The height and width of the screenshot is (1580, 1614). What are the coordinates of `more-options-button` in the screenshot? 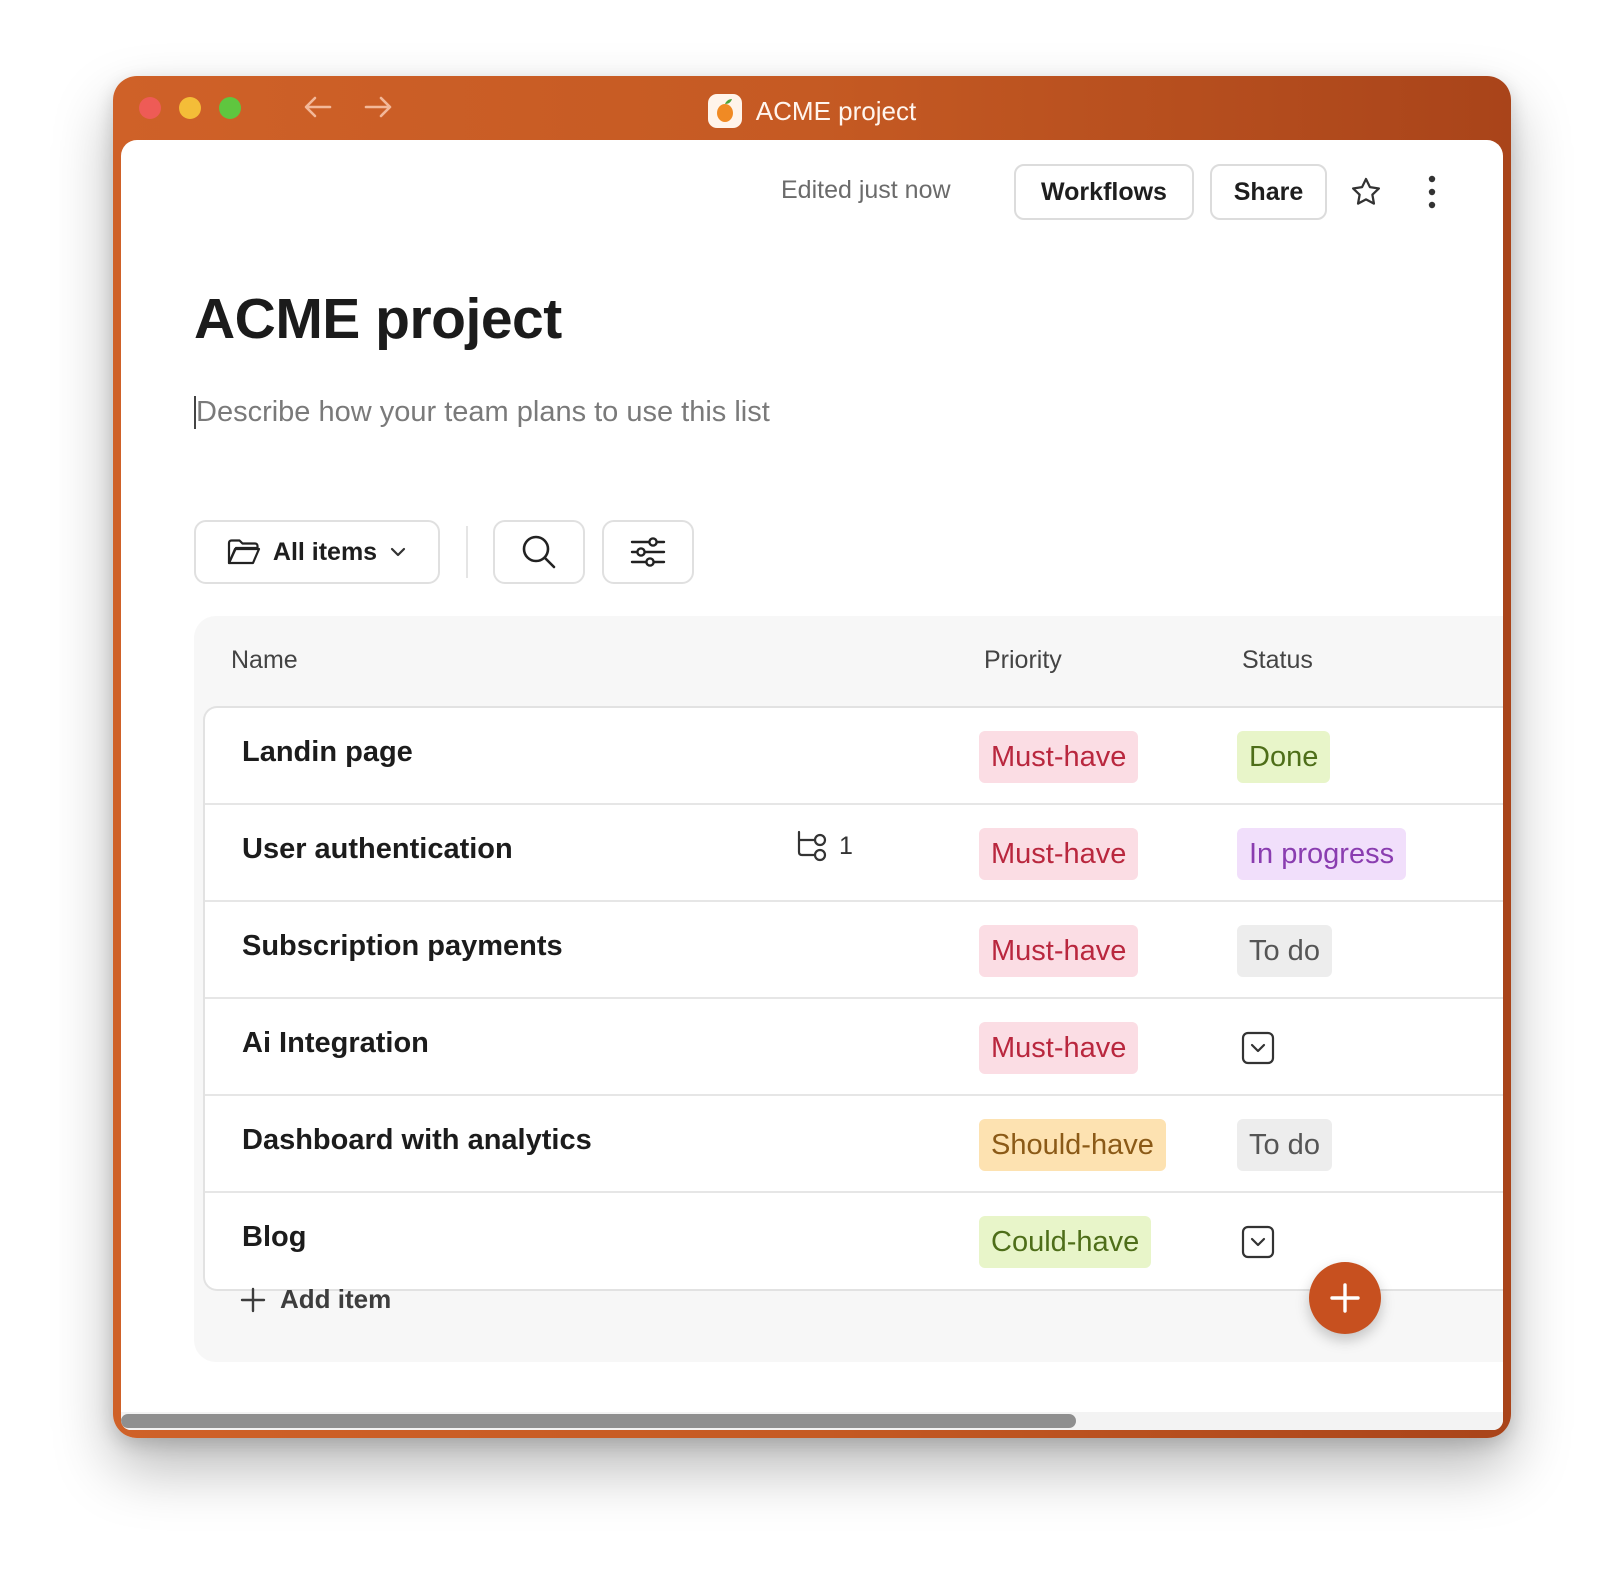 It's located at (1432, 192).